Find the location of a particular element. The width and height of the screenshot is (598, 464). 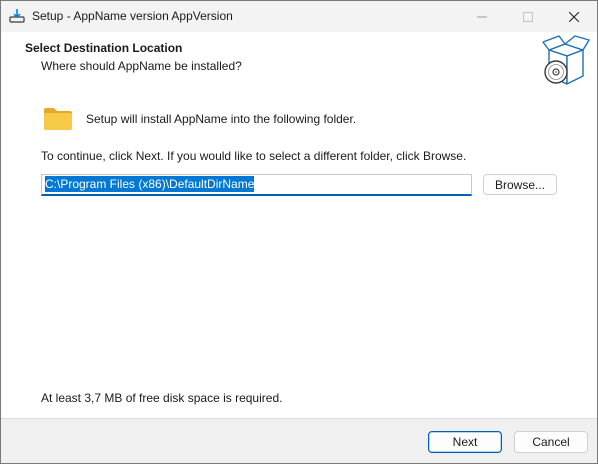

title-bar: Setup - AppName version AppVersion is located at coordinates (299, 16).